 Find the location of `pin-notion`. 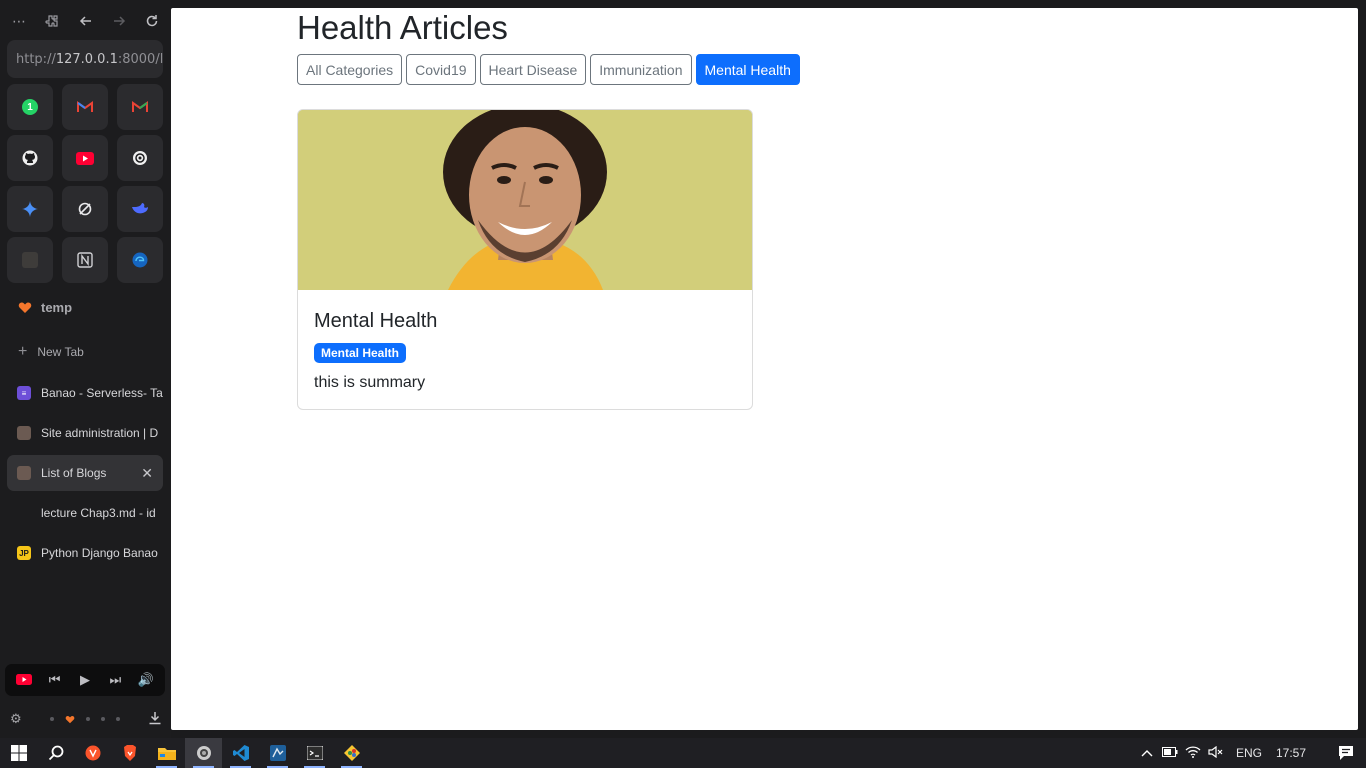

pin-notion is located at coordinates (85, 260).